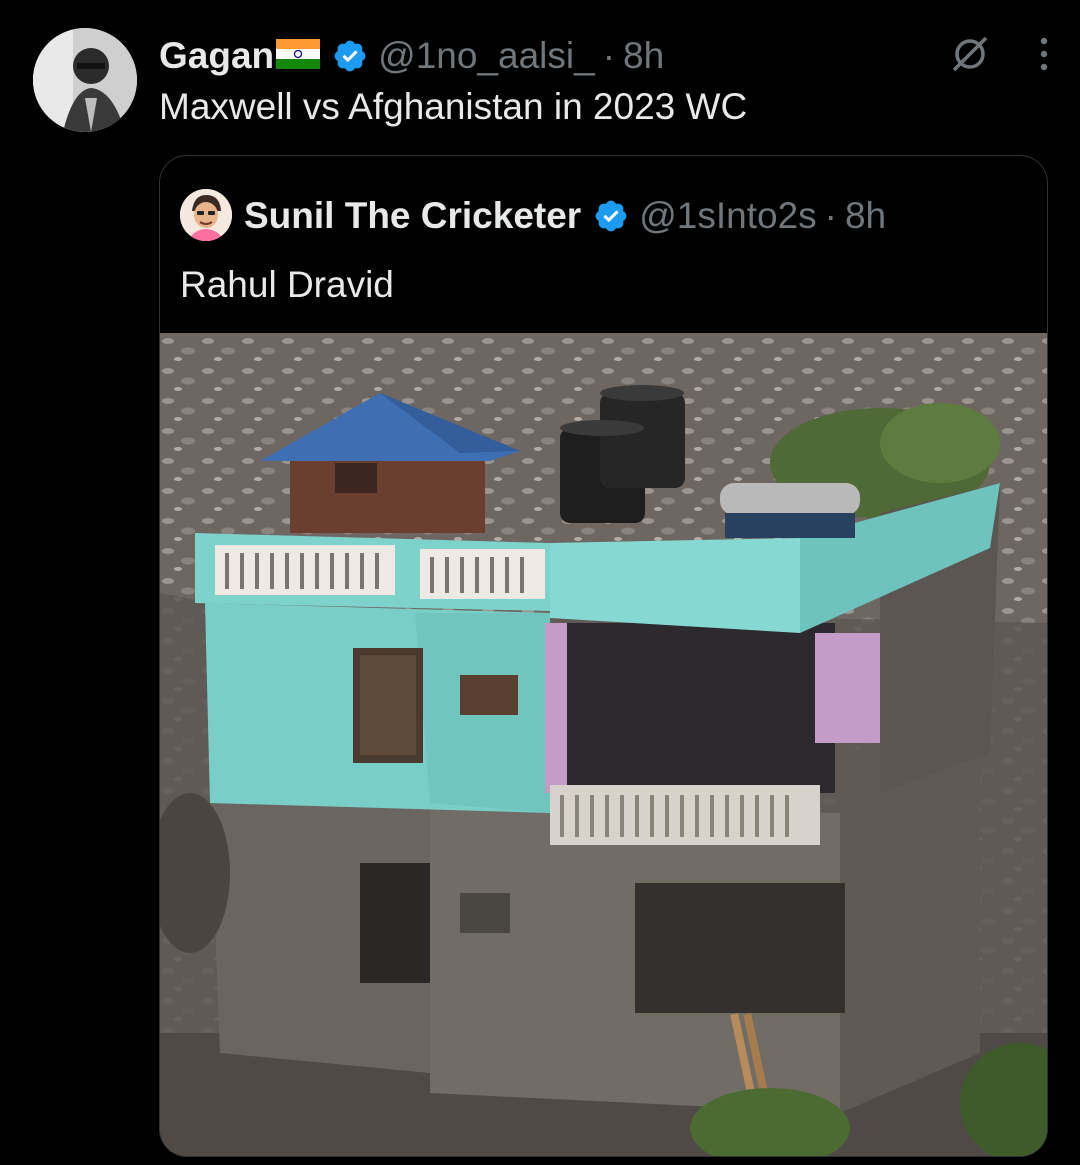 Image resolution: width=1080 pixels, height=1165 pixels. Describe the element at coordinates (216, 56) in the screenshot. I see `author-name: Gagan` at that location.